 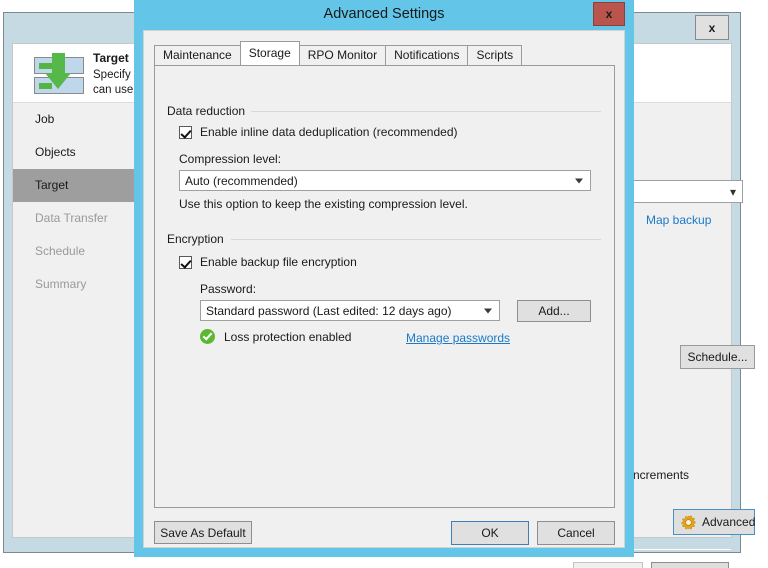 What do you see at coordinates (609, 14) in the screenshot?
I see `dialog-close-button: x` at bounding box center [609, 14].